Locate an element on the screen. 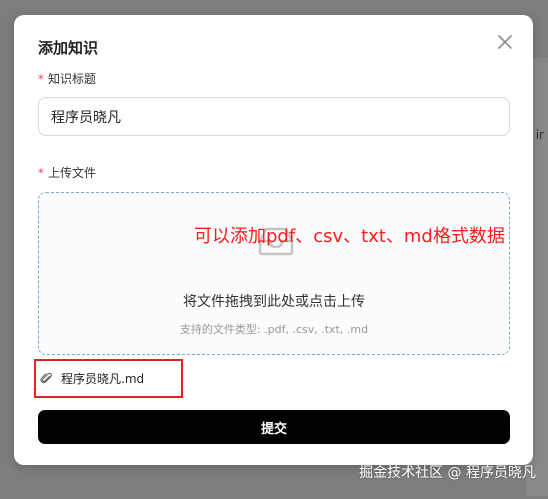 The height and width of the screenshot is (499, 548). dialog-title: 添加知识 is located at coordinates (68, 48).